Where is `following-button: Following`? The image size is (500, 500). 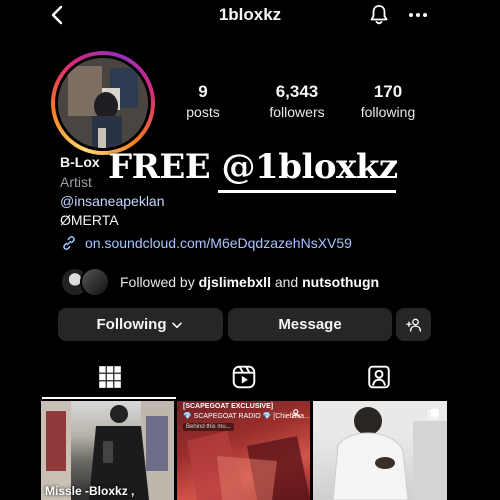
following-button: Following is located at coordinates (140, 324).